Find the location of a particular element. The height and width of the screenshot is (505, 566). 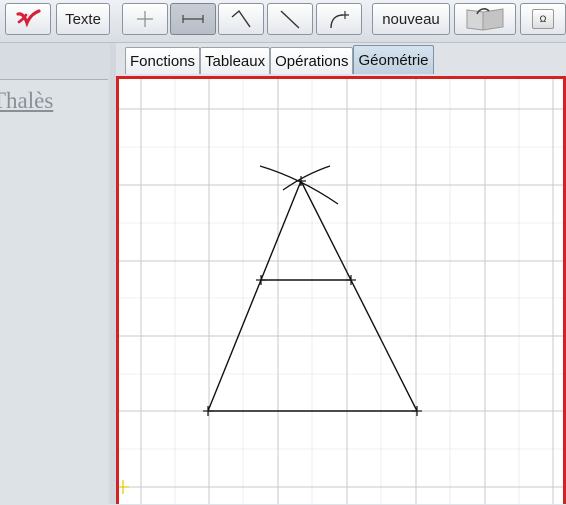

tab-tableaux: Tableaux is located at coordinates (235, 60).